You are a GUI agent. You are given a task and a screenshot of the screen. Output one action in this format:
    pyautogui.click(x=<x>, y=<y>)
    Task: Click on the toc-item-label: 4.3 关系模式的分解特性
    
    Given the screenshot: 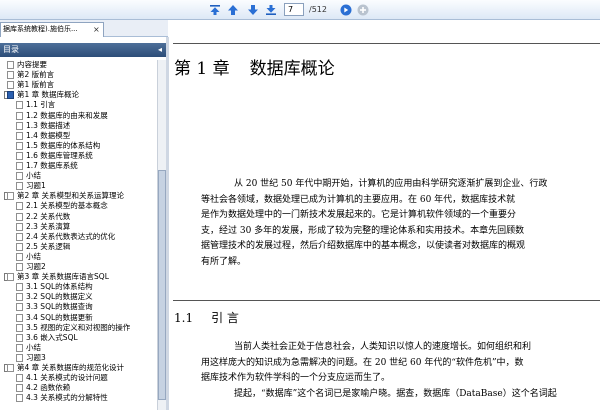 What is the action you would take?
    pyautogui.click(x=67, y=398)
    